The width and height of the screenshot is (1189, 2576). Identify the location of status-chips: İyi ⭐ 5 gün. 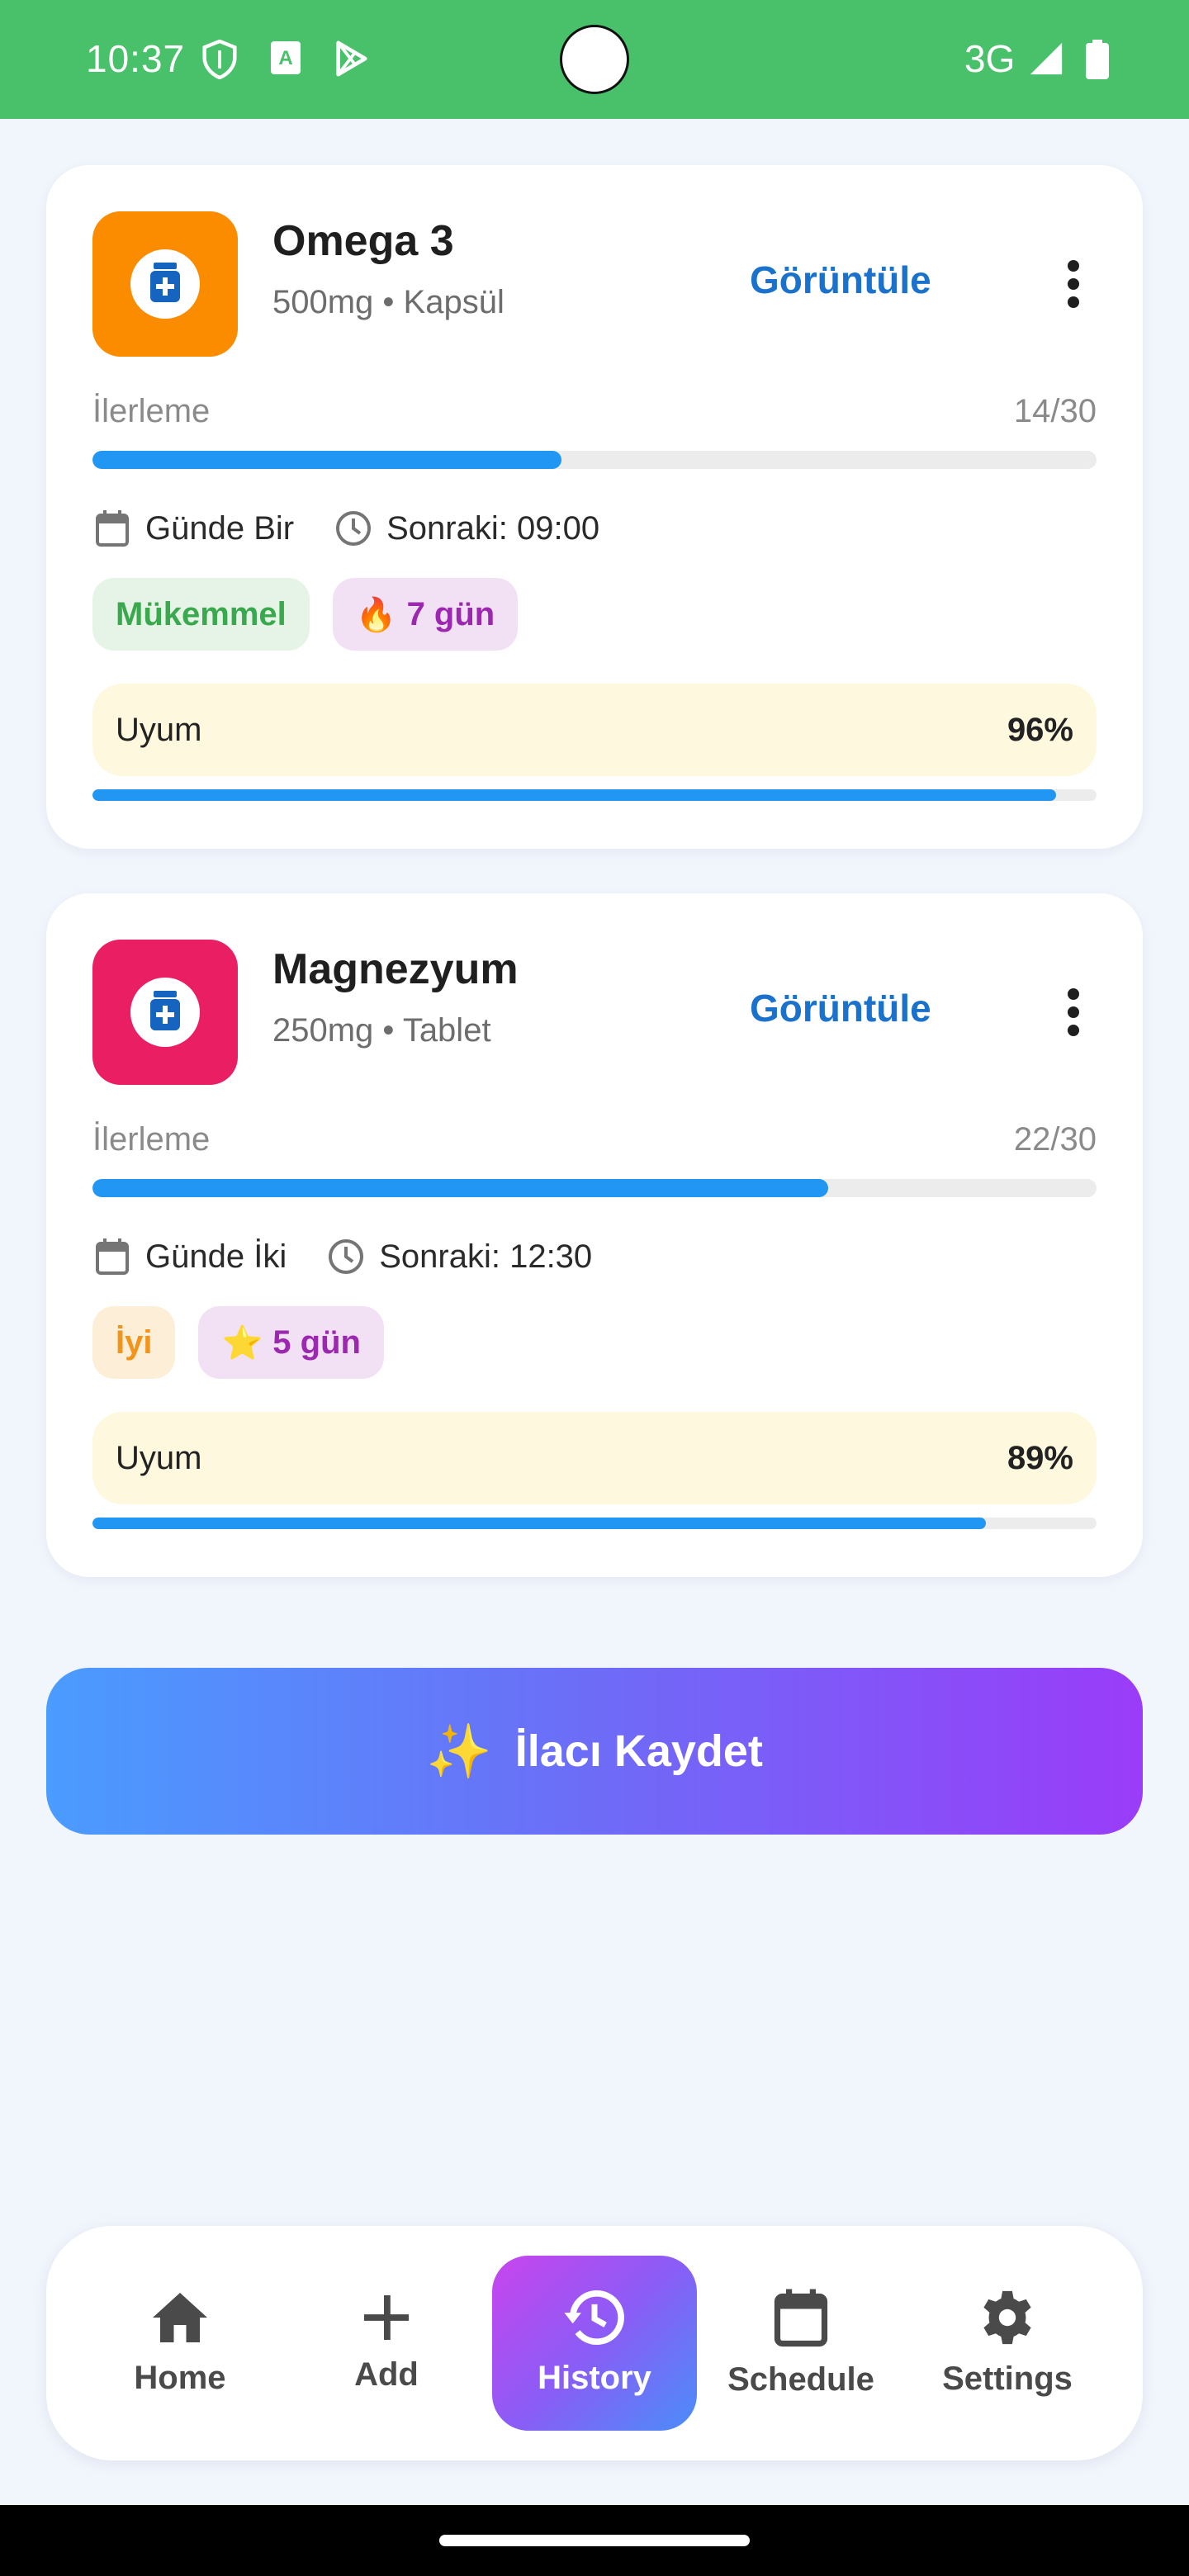
(249, 1342).